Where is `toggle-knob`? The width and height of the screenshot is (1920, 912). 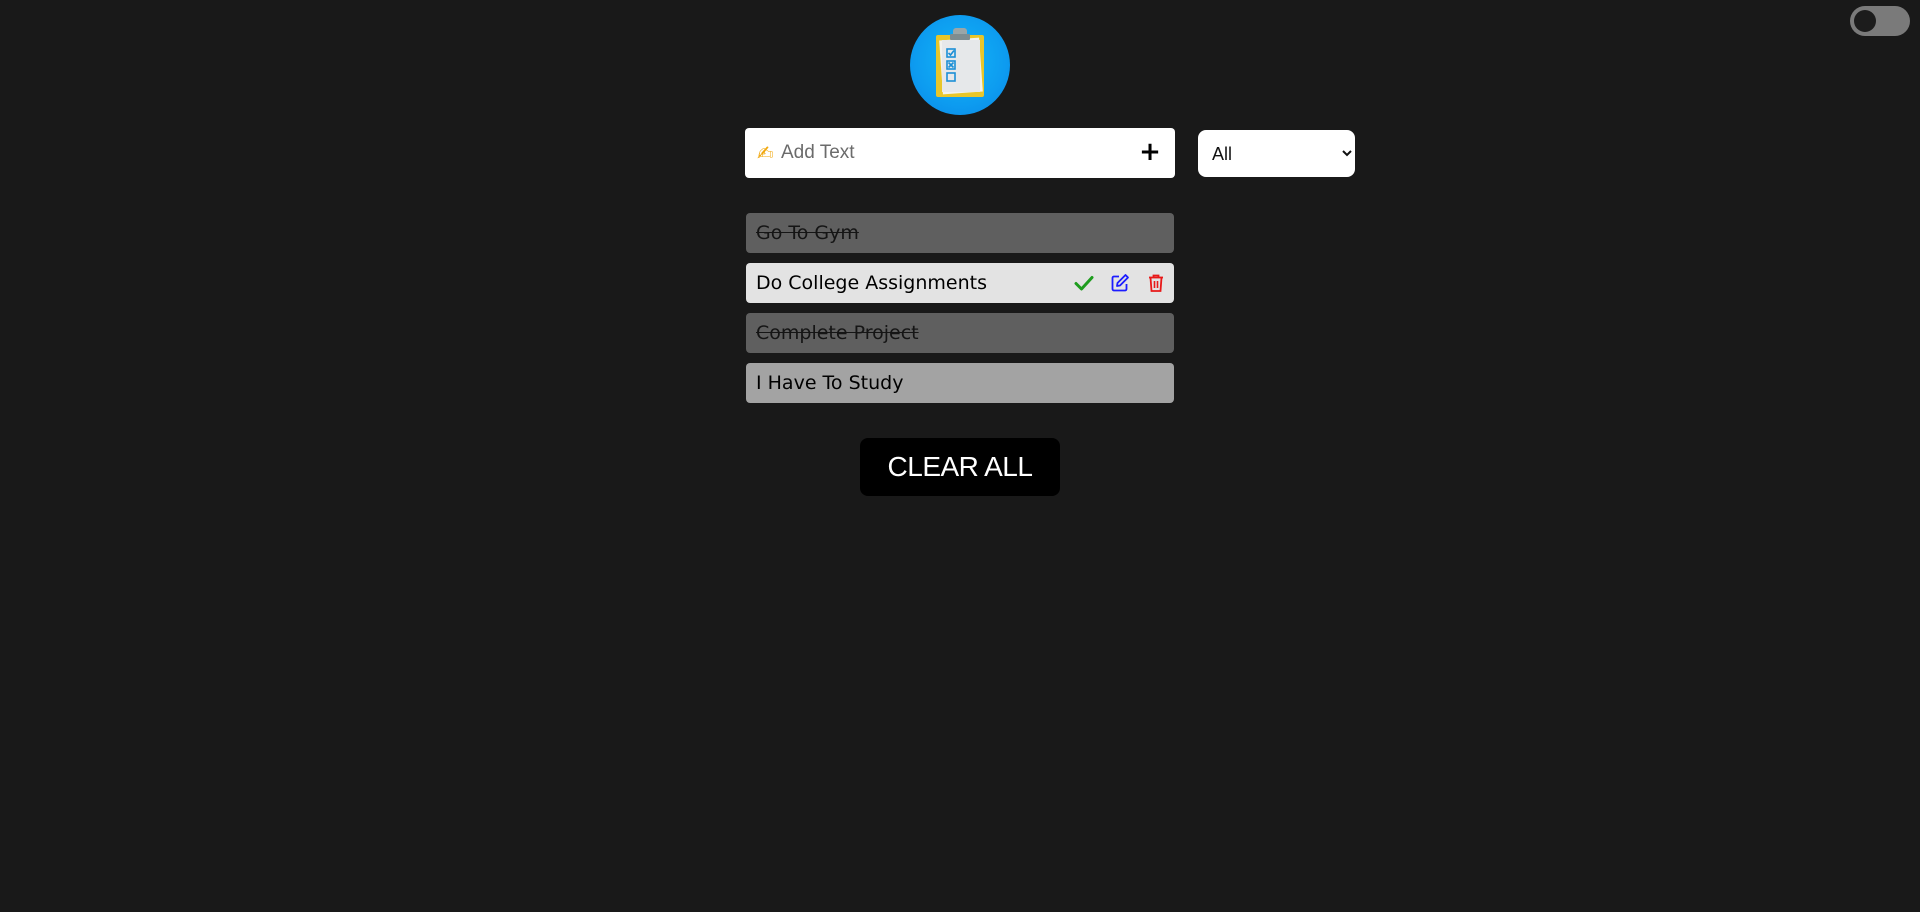
toggle-knob is located at coordinates (1865, 21).